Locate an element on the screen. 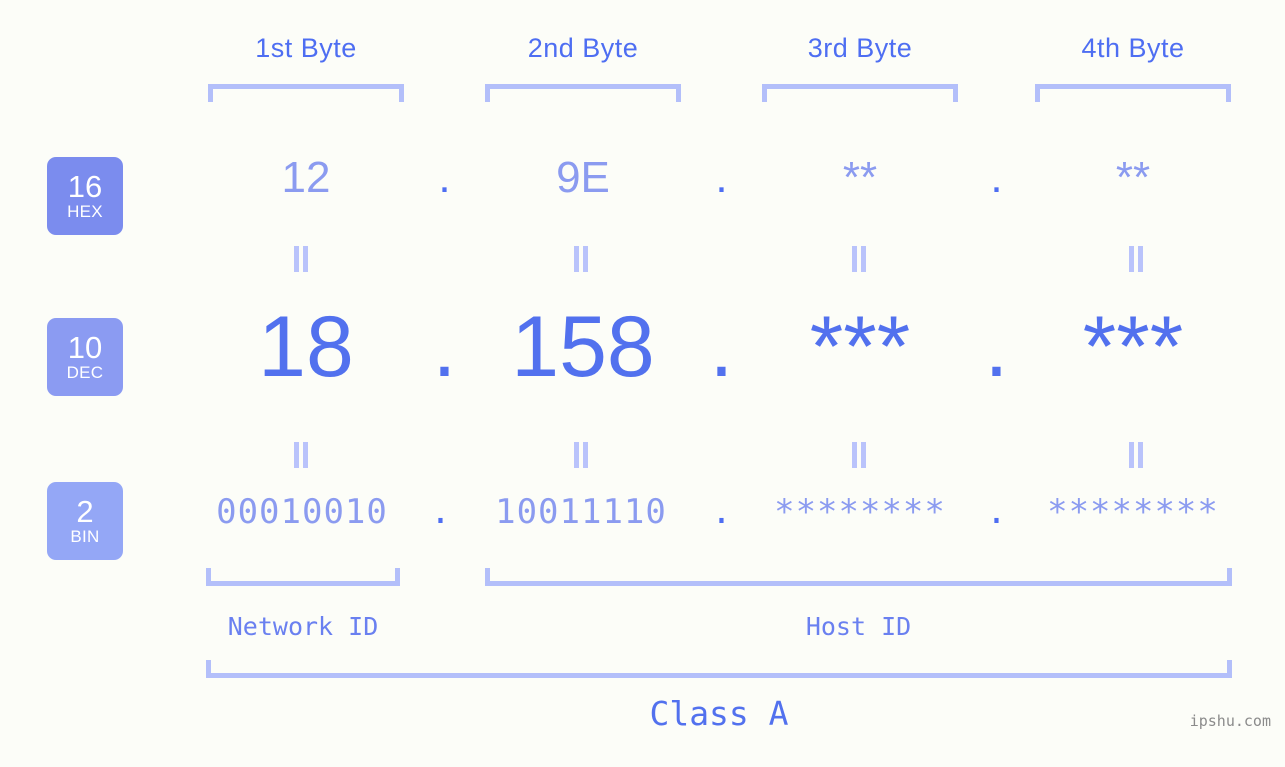 Image resolution: width=1285 pixels, height=767 pixels. dec-byte-1: 18 is located at coordinates (306, 347).